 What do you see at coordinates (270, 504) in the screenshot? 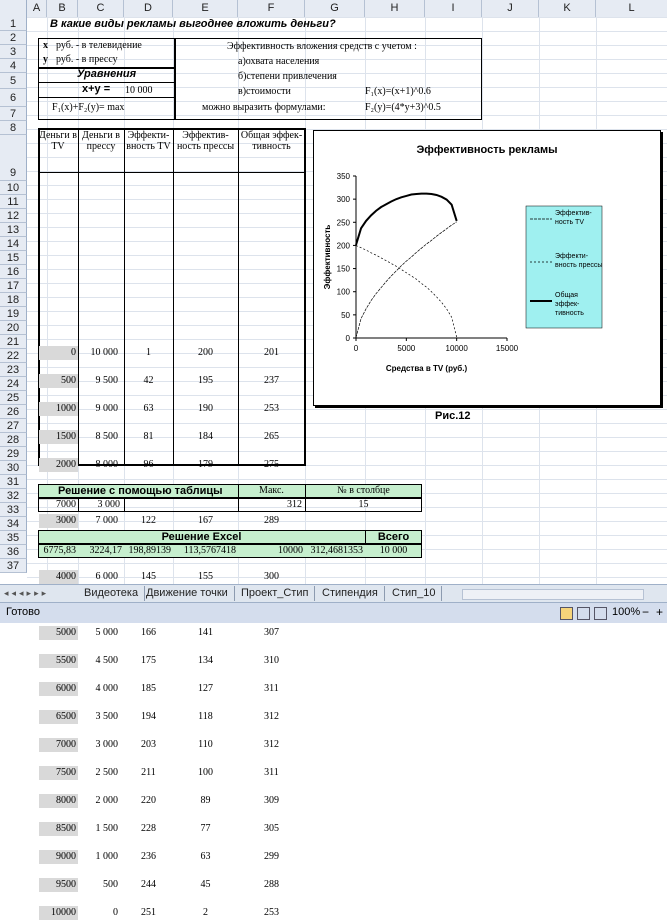
I see `solution-table-max: 312` at bounding box center [270, 504].